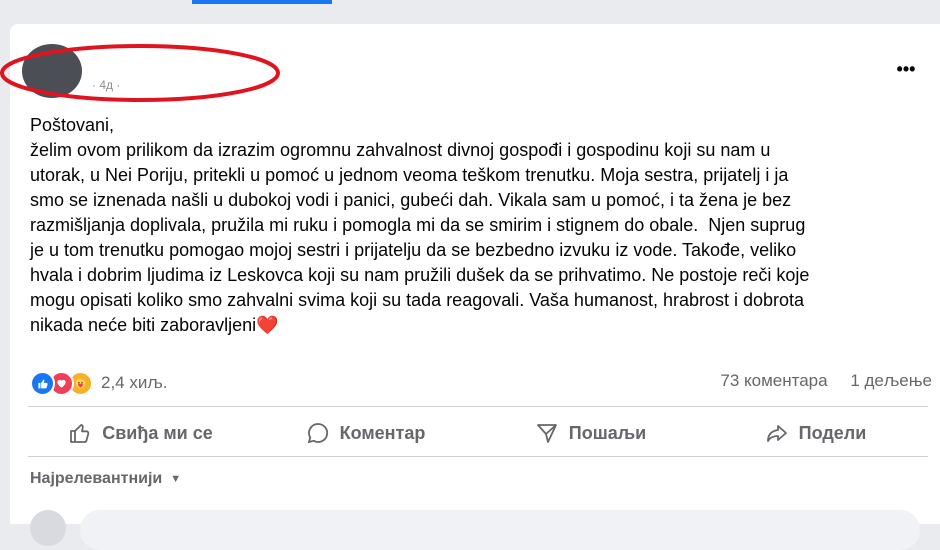 The image size is (940, 550). Describe the element at coordinates (382, 432) in the screenshot. I see `comment-button-label: Коментар` at that location.